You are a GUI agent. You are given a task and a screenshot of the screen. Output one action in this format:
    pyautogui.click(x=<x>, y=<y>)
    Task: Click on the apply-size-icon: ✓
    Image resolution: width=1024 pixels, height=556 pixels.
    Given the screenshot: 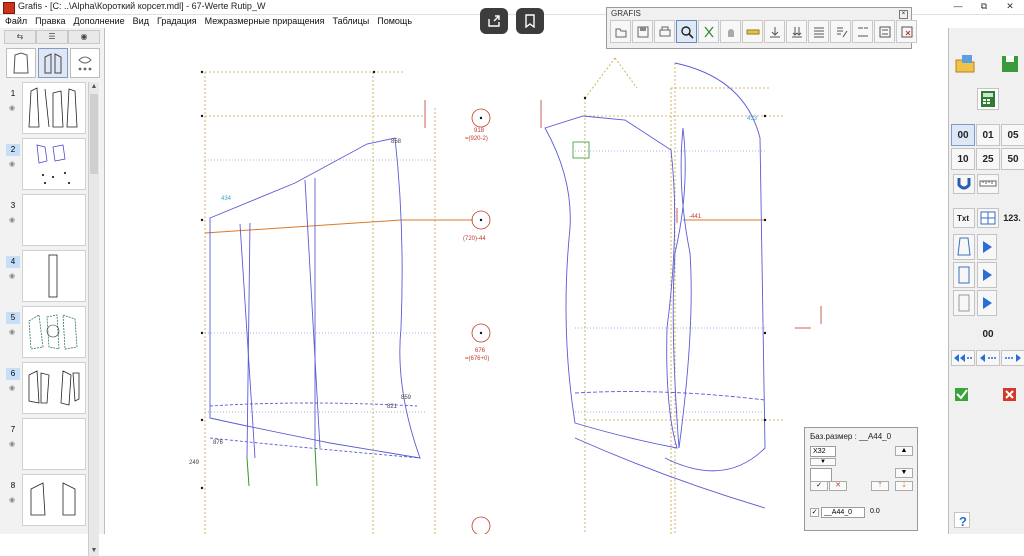 What is the action you would take?
    pyautogui.click(x=819, y=486)
    